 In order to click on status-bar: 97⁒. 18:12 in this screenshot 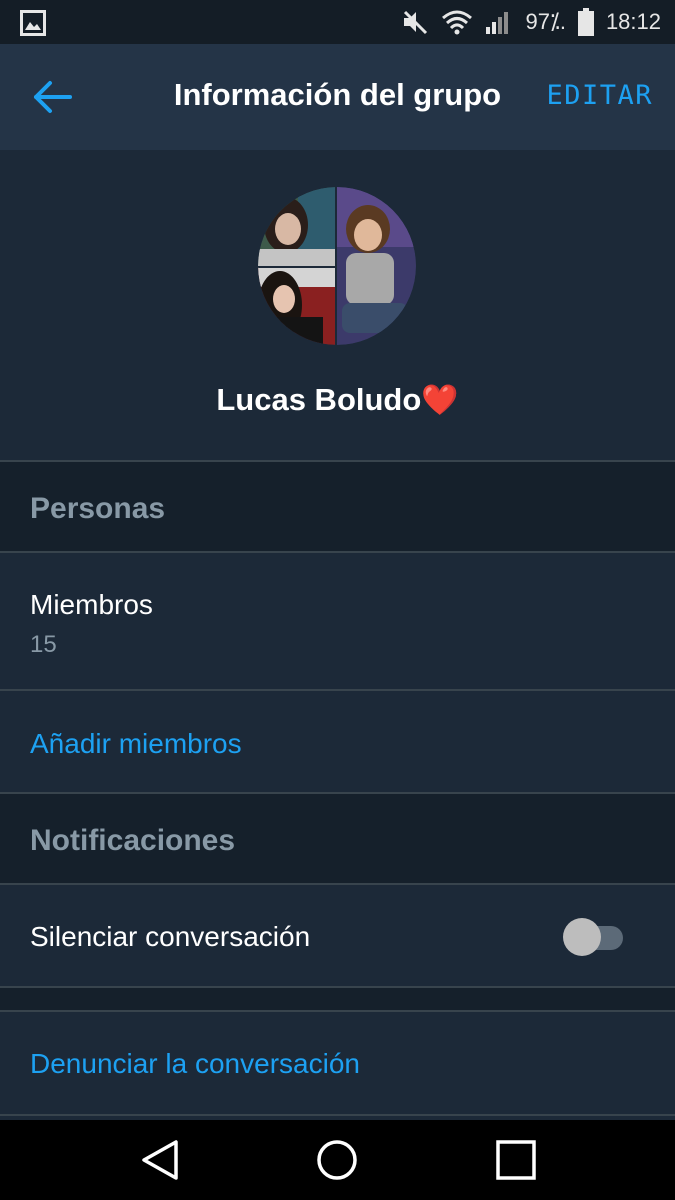, I will do `click(337, 22)`.